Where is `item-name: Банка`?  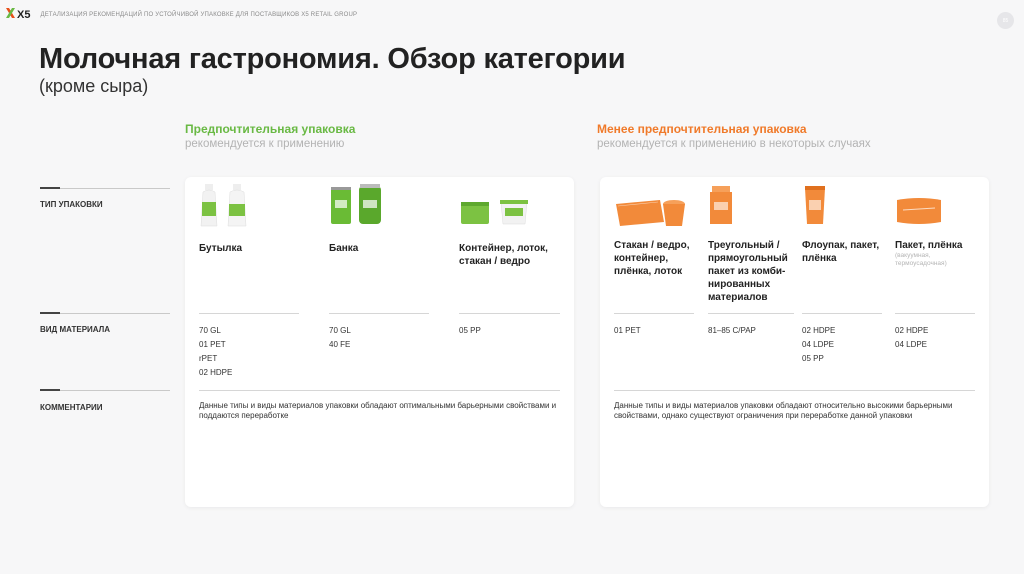
item-name: Банка is located at coordinates (344, 248).